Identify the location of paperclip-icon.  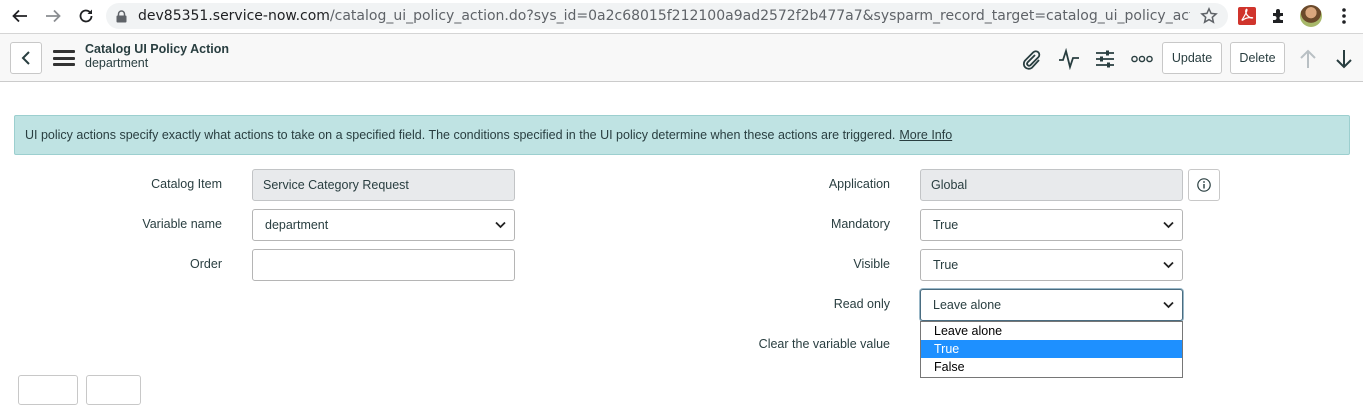
(1031, 59).